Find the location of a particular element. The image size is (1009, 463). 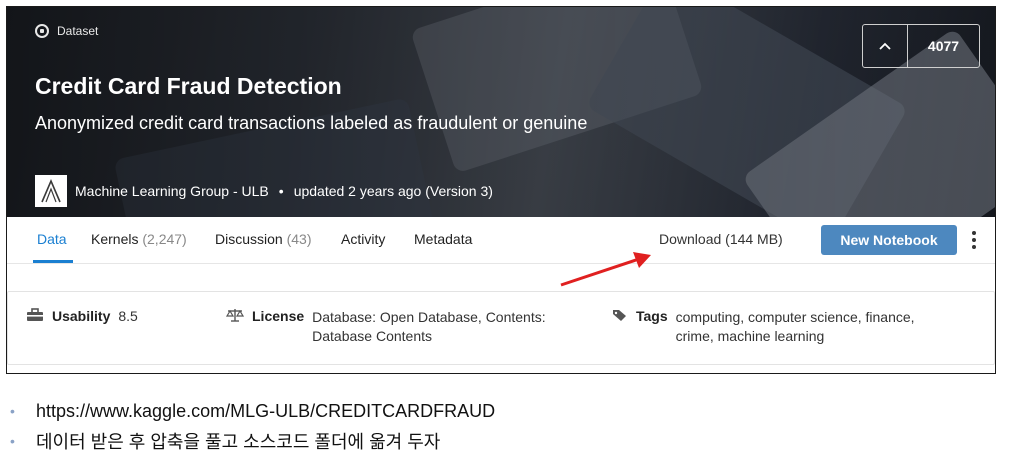

dataset-type-label: Dataset is located at coordinates (66, 31).